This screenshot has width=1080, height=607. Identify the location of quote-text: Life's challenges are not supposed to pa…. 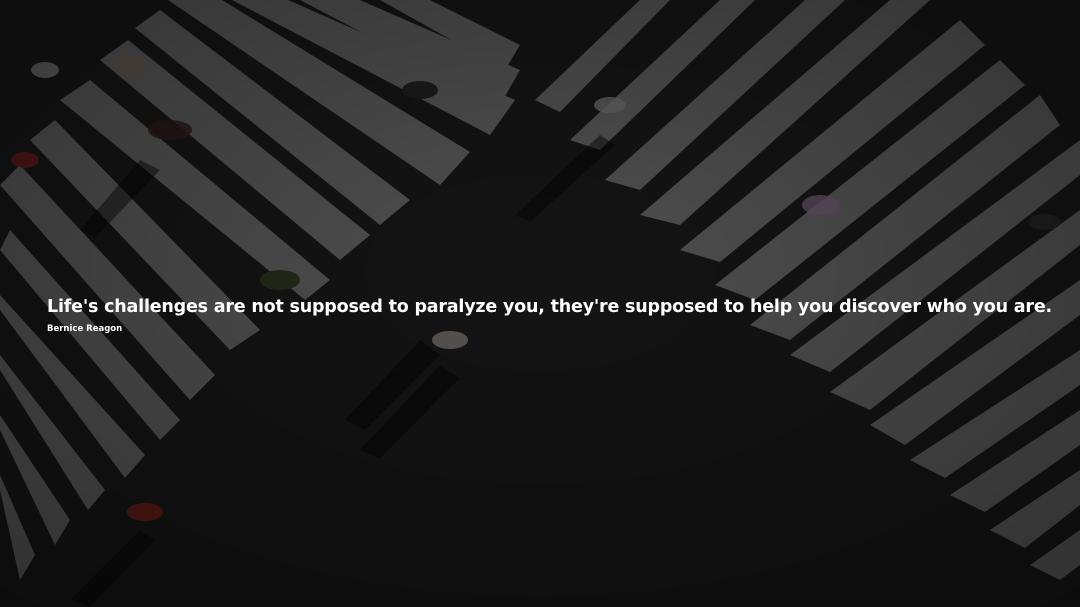
(549, 307).